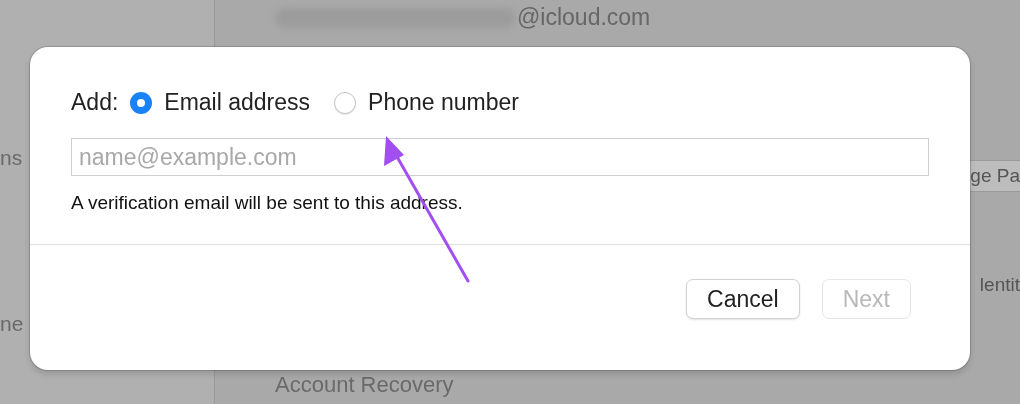 The height and width of the screenshot is (404, 1020). I want to click on radio-label: Email address, so click(237, 102).